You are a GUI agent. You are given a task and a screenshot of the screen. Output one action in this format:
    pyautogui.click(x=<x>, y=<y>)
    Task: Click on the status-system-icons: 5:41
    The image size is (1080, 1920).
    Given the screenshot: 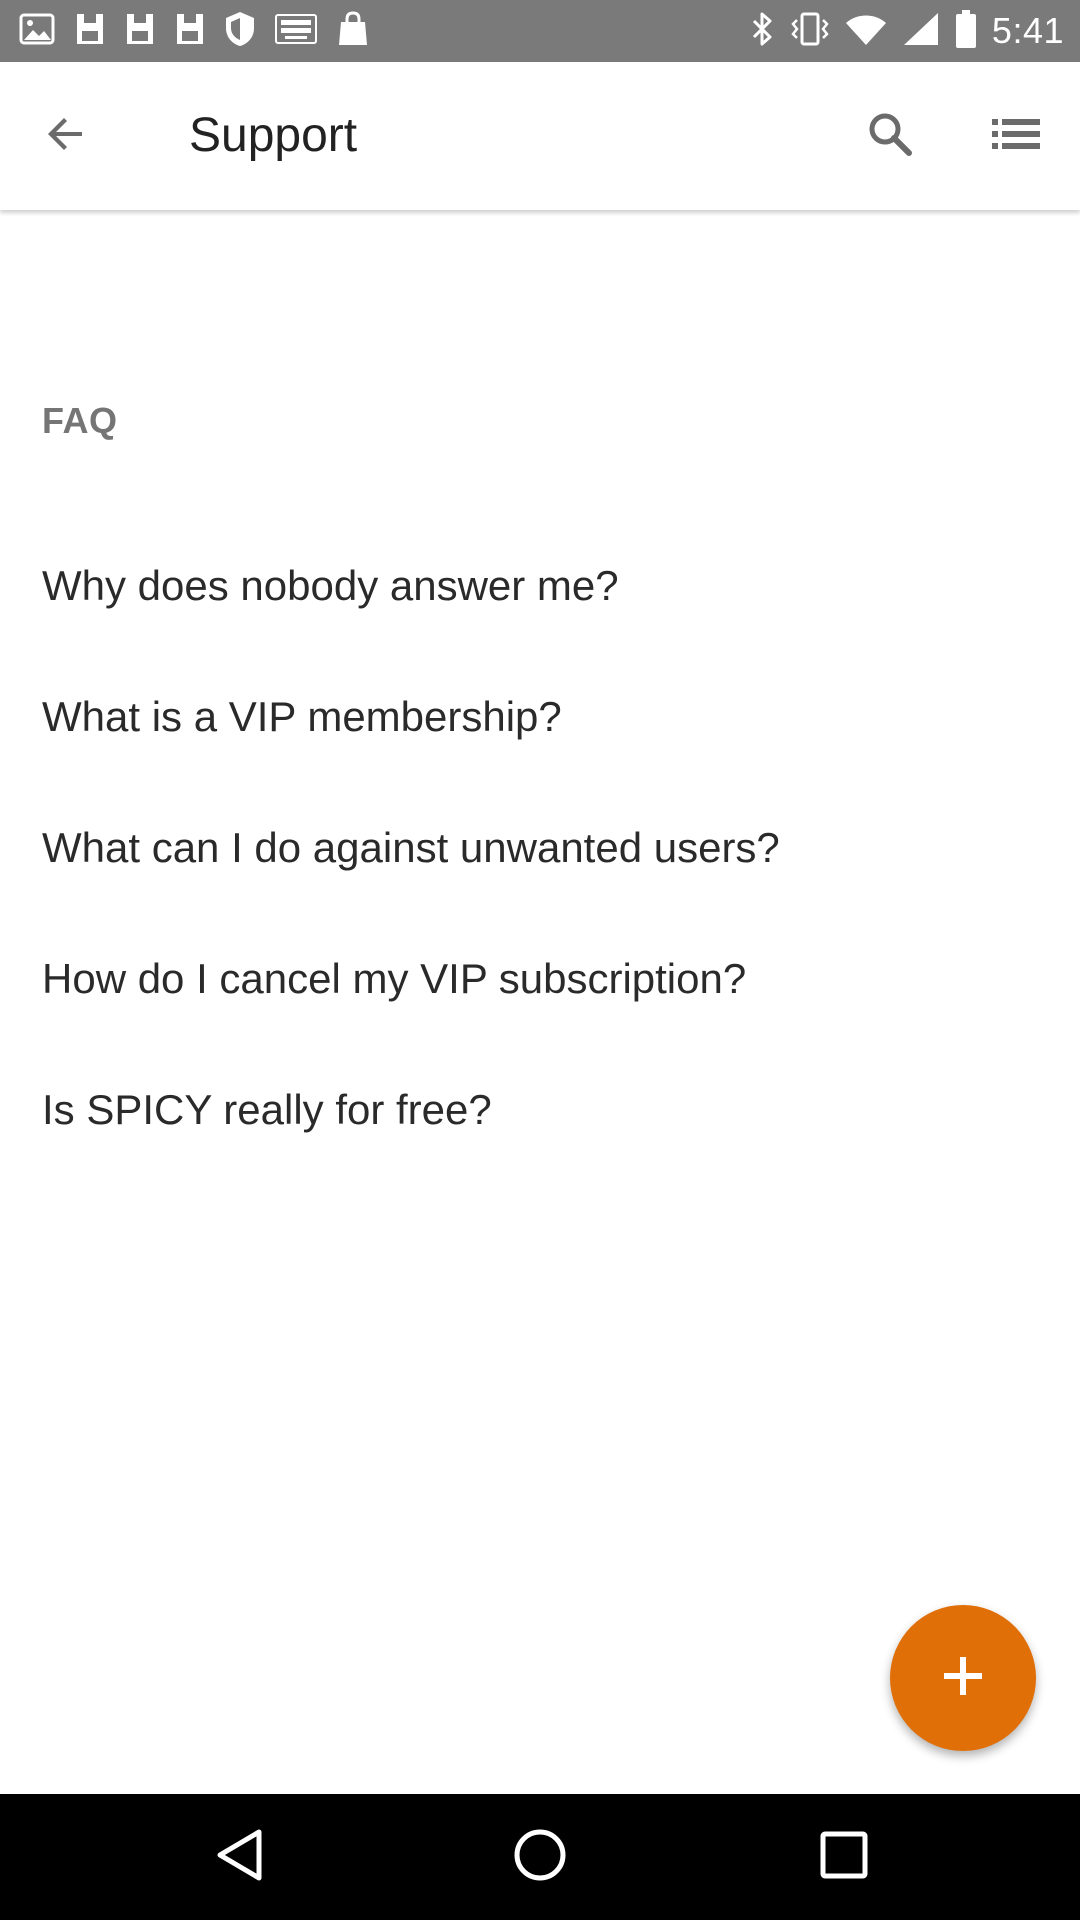 What is the action you would take?
    pyautogui.click(x=907, y=31)
    